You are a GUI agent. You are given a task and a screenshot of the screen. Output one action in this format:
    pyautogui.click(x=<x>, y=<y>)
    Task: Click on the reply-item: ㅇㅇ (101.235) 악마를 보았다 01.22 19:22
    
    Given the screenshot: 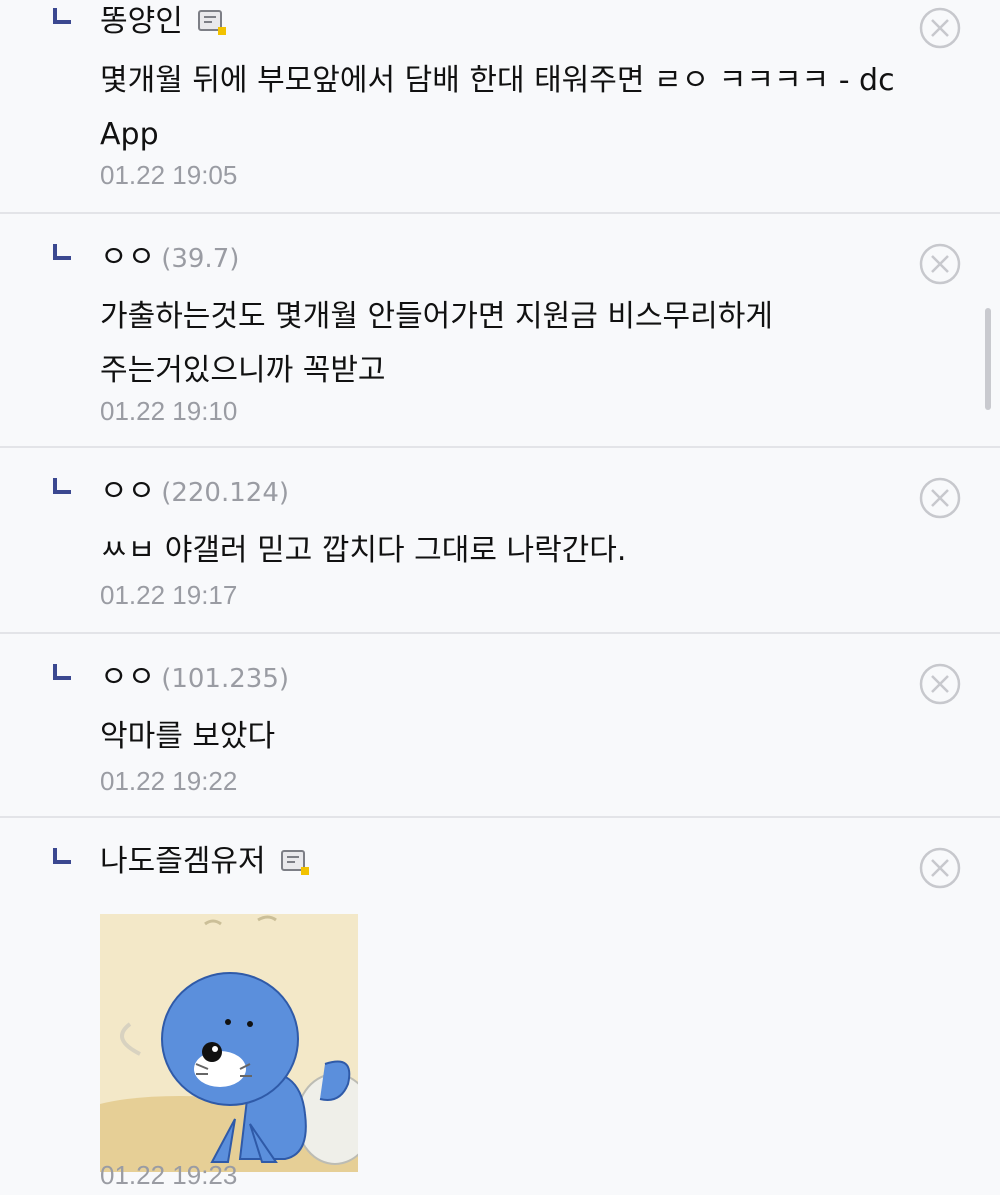 What is the action you would take?
    pyautogui.click(x=500, y=737)
    